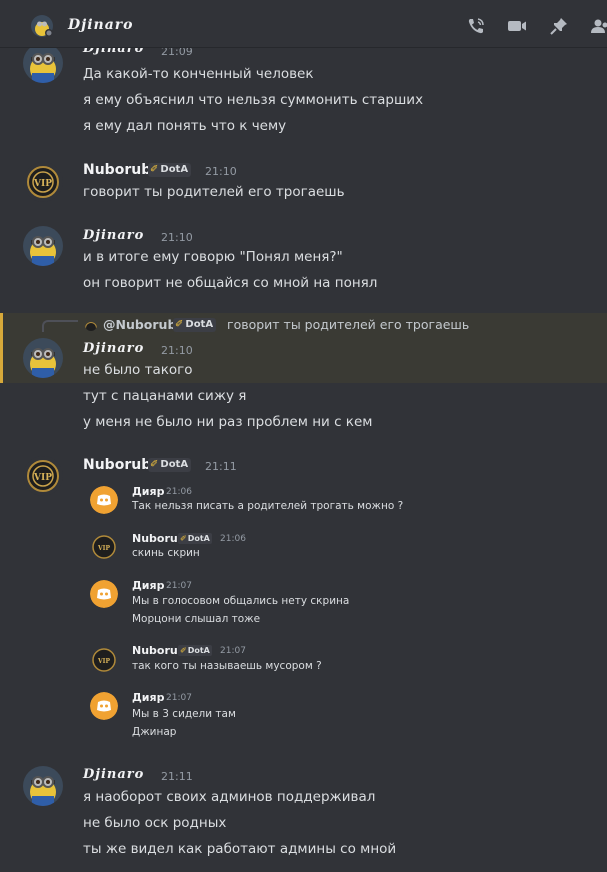  I want to click on reply-avatar-vip, so click(91, 325).